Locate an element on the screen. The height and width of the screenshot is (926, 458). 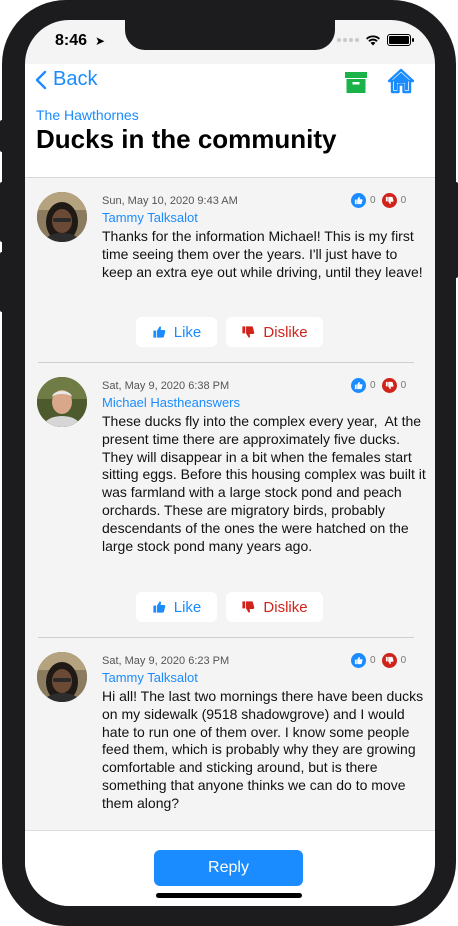
footer: Reply is located at coordinates (230, 868).